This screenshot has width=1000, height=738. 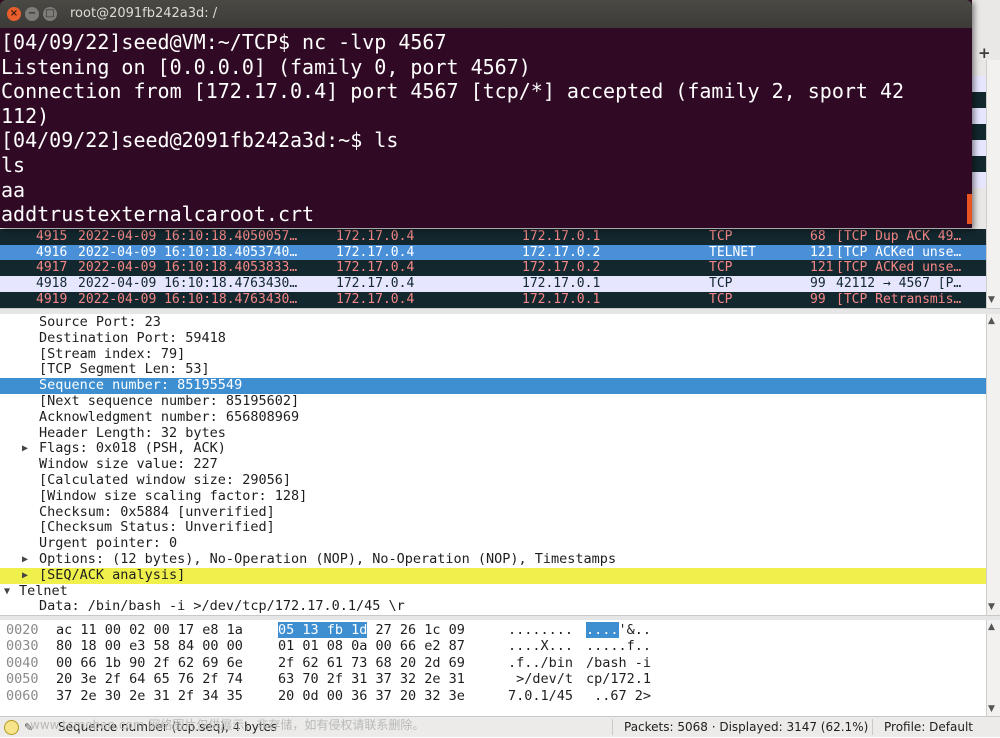 What do you see at coordinates (493, 401) in the screenshot?
I see `tree-field: [Next sequence number: 85195602]` at bounding box center [493, 401].